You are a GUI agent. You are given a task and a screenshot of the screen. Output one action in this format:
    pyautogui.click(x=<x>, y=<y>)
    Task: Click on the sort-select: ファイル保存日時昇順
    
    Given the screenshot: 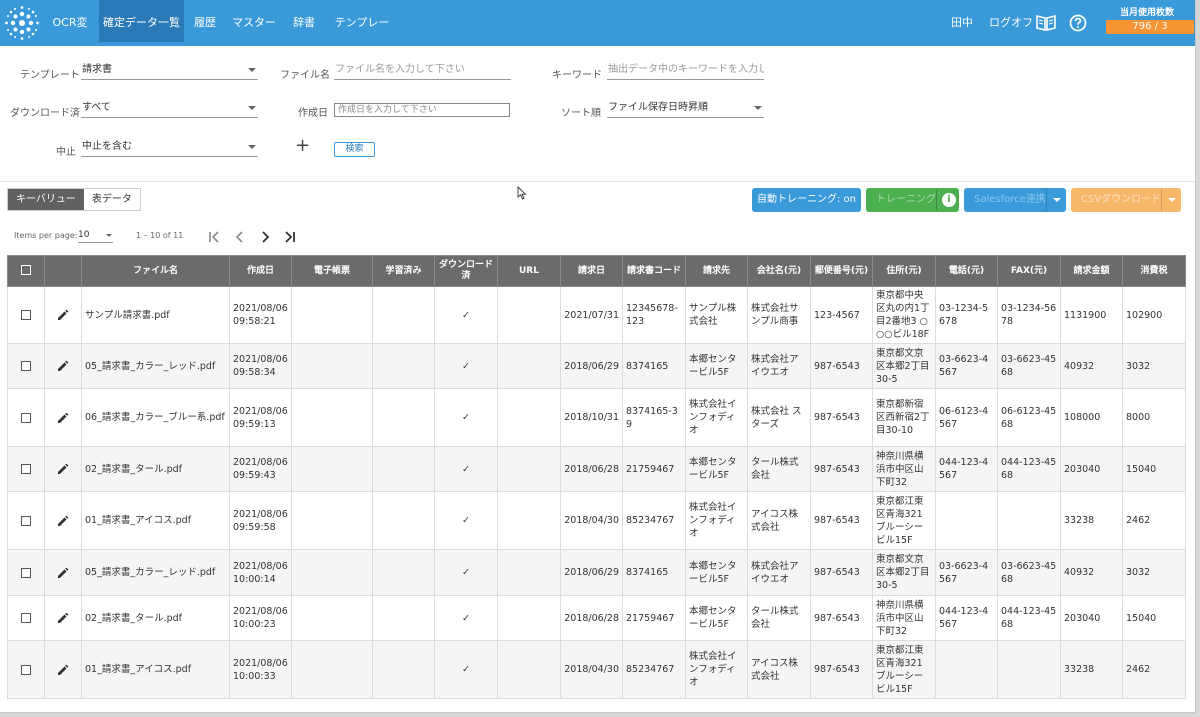 What is the action you would take?
    pyautogui.click(x=685, y=109)
    